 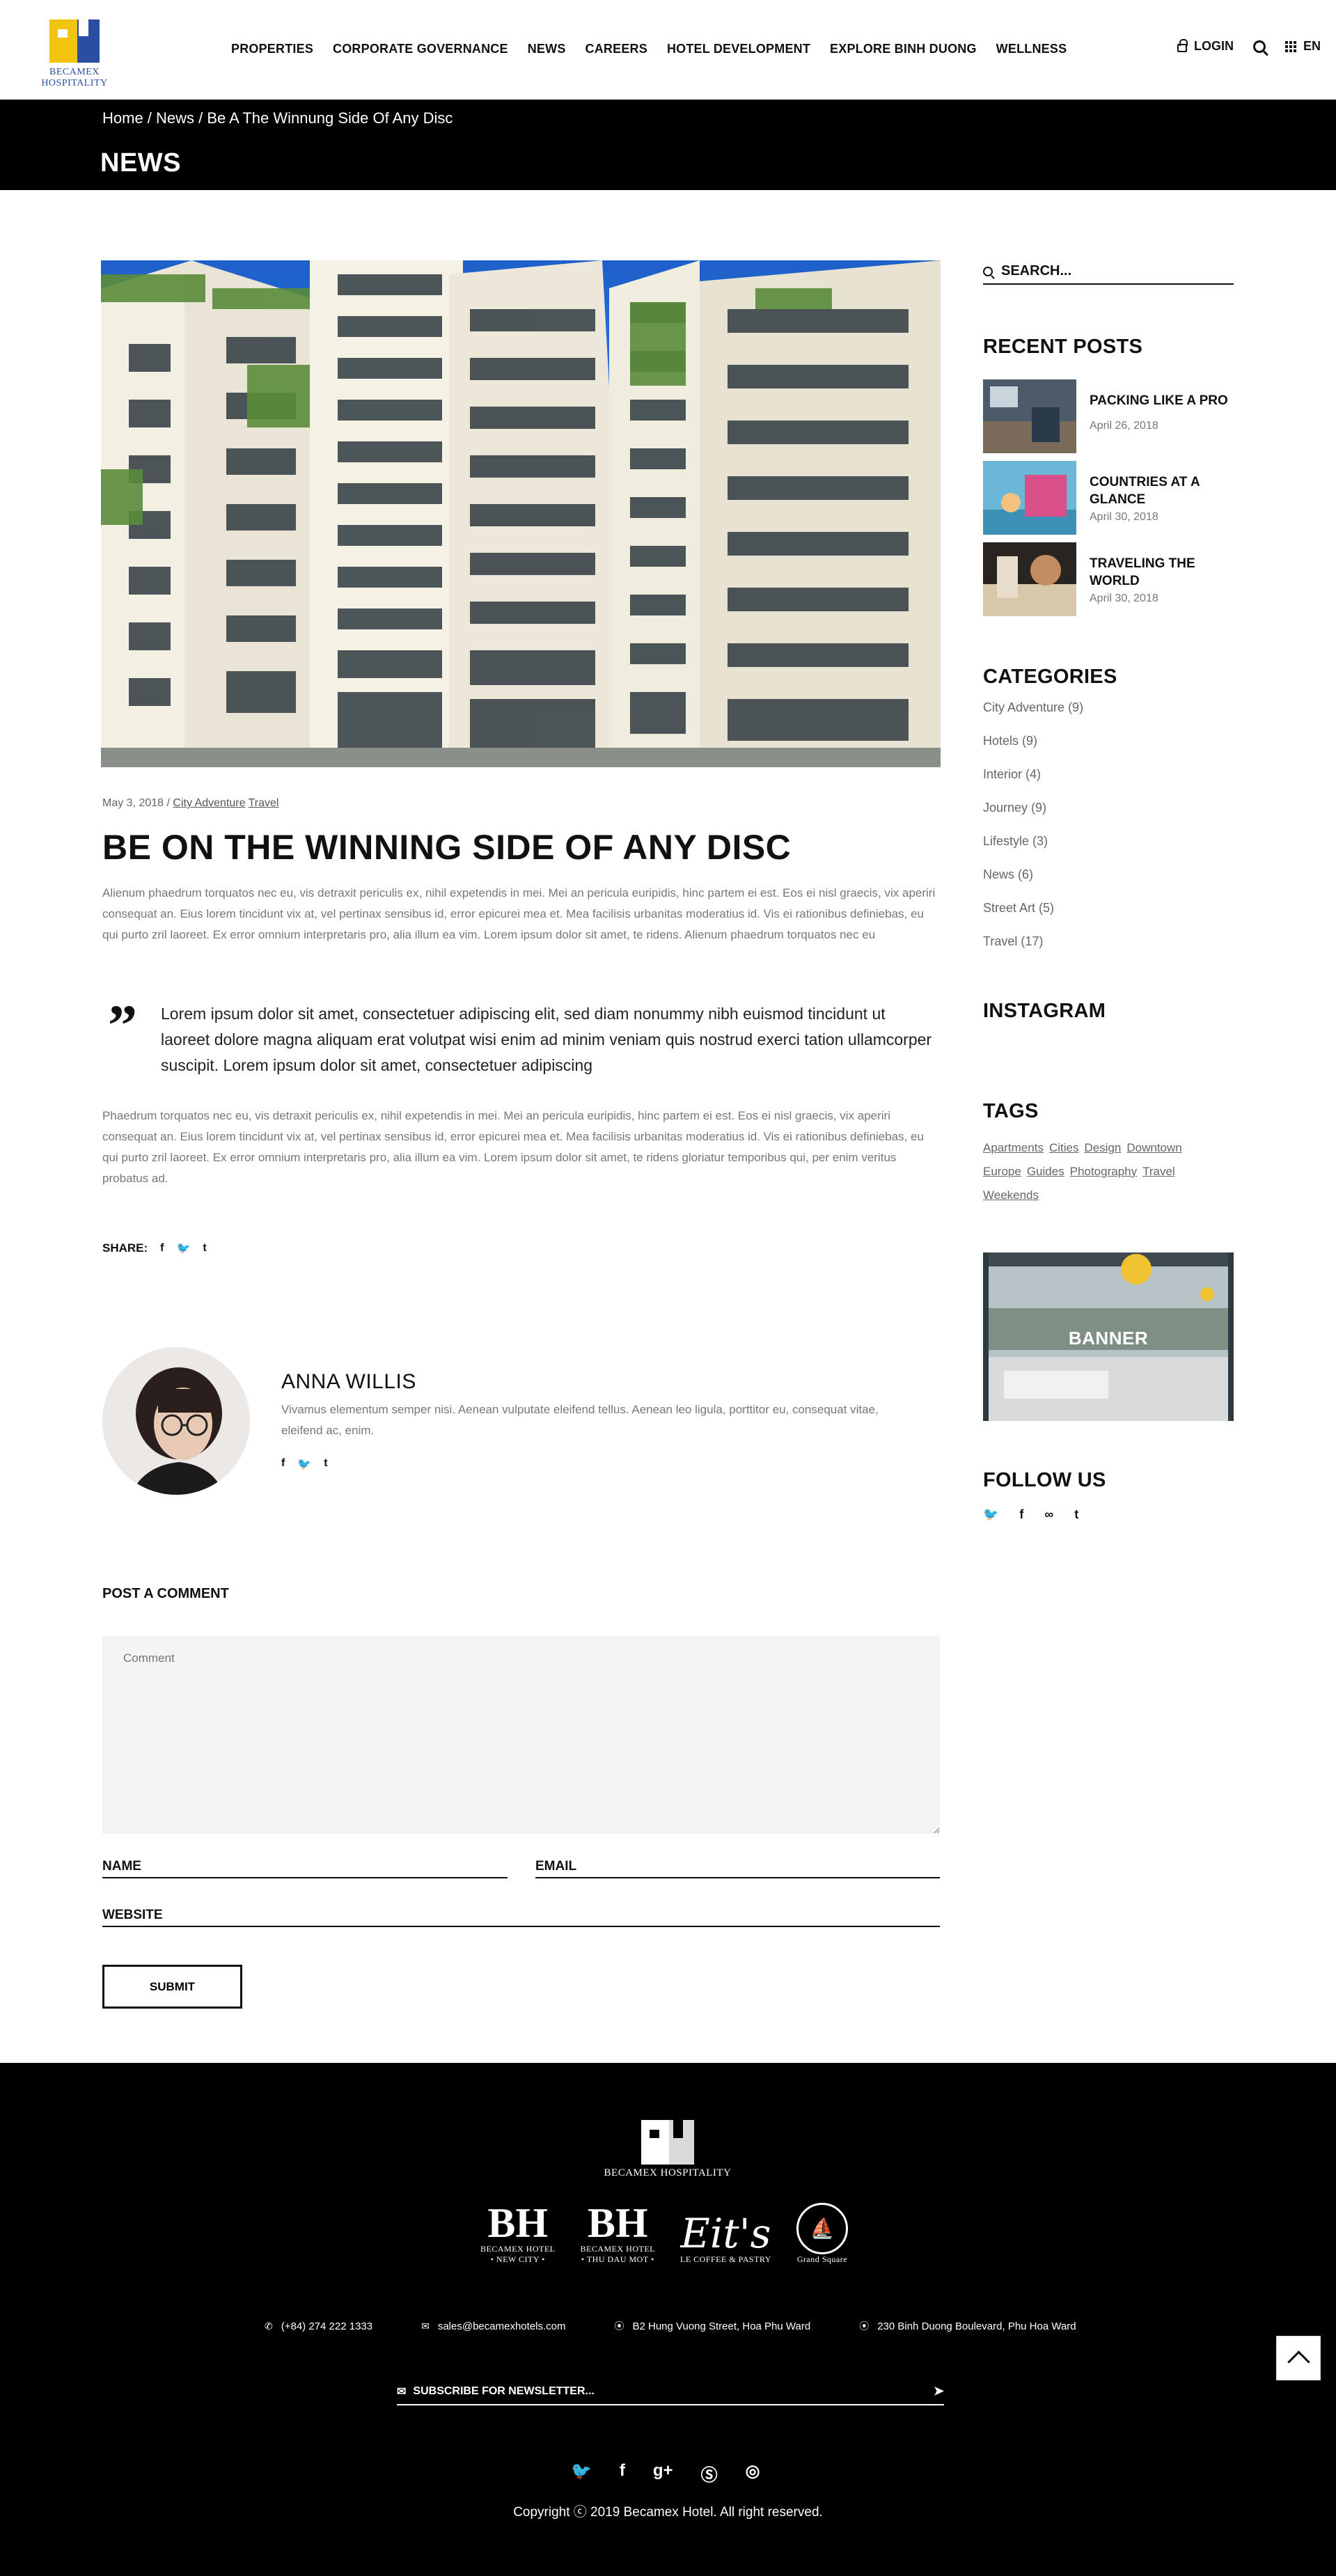 What do you see at coordinates (903, 49) in the screenshot?
I see `nav-explore-binh-duong: EXPLORE BINH DUONG` at bounding box center [903, 49].